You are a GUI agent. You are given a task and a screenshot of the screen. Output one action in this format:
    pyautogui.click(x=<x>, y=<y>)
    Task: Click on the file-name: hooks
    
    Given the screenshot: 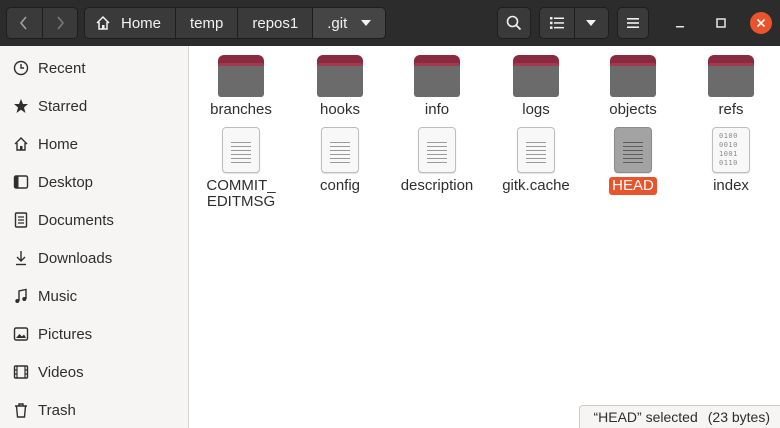 What is the action you would take?
    pyautogui.click(x=340, y=109)
    